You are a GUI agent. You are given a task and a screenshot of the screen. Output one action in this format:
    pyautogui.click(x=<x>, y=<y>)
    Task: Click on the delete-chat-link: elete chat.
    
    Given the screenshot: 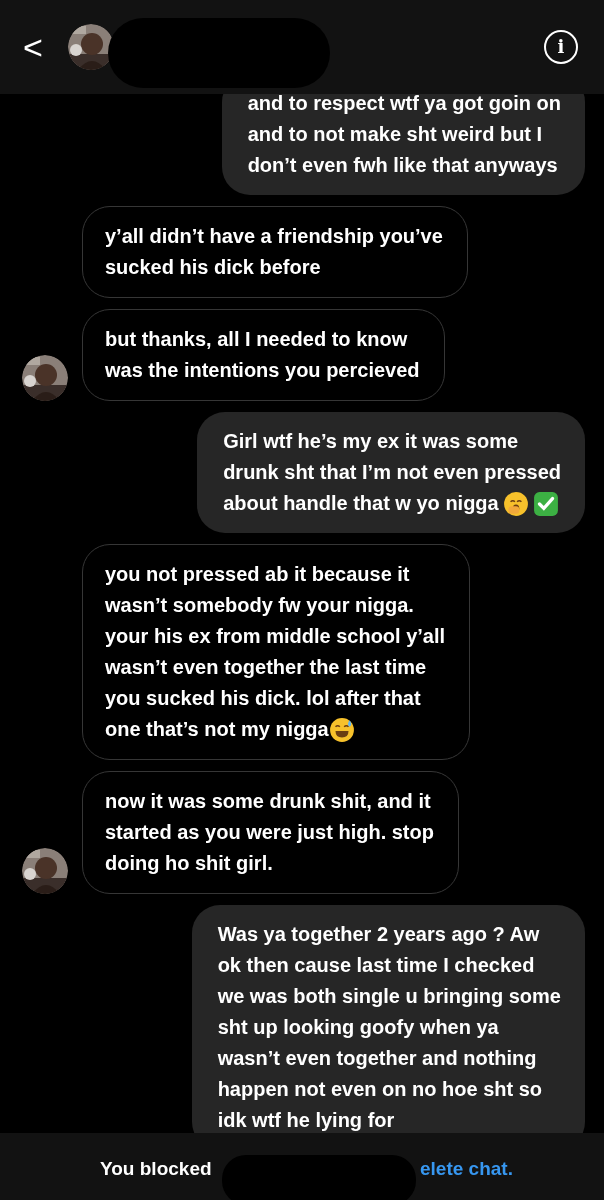 What is the action you would take?
    pyautogui.click(x=466, y=1169)
    